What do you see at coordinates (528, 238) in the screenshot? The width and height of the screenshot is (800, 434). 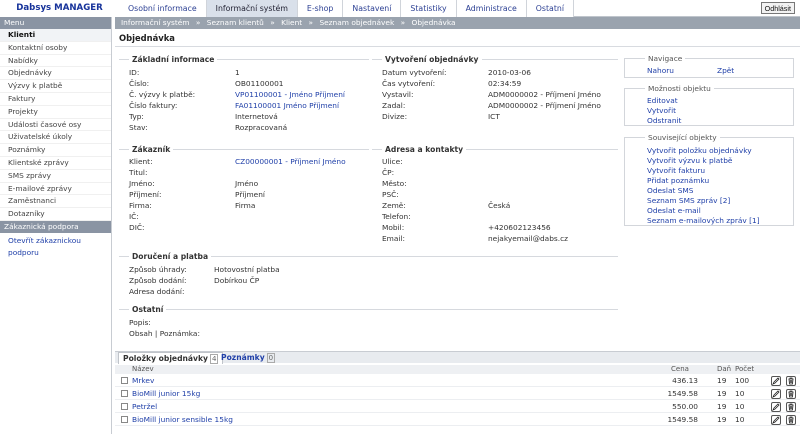 I see `email-value: nejakyemail@dabs.cz` at bounding box center [528, 238].